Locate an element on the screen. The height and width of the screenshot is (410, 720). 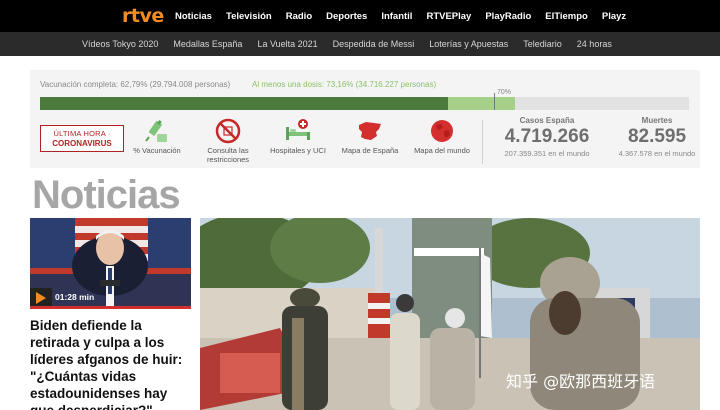
tool-restricciones: Consulta las restricciones is located at coordinates (228, 141).